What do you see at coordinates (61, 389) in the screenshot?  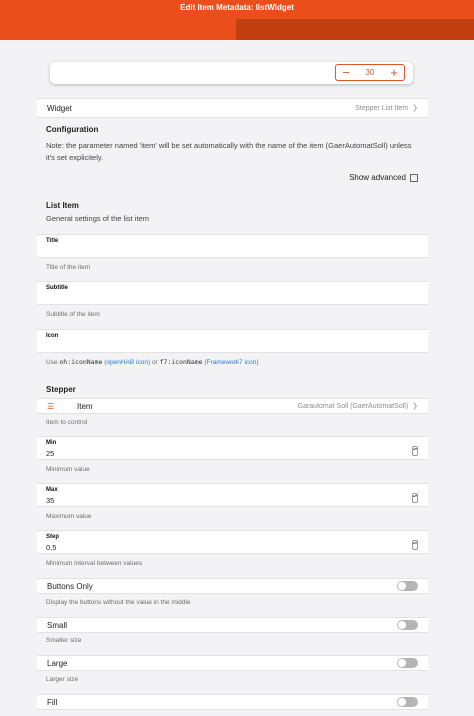 I see `stepper-heading: Stepper` at bounding box center [61, 389].